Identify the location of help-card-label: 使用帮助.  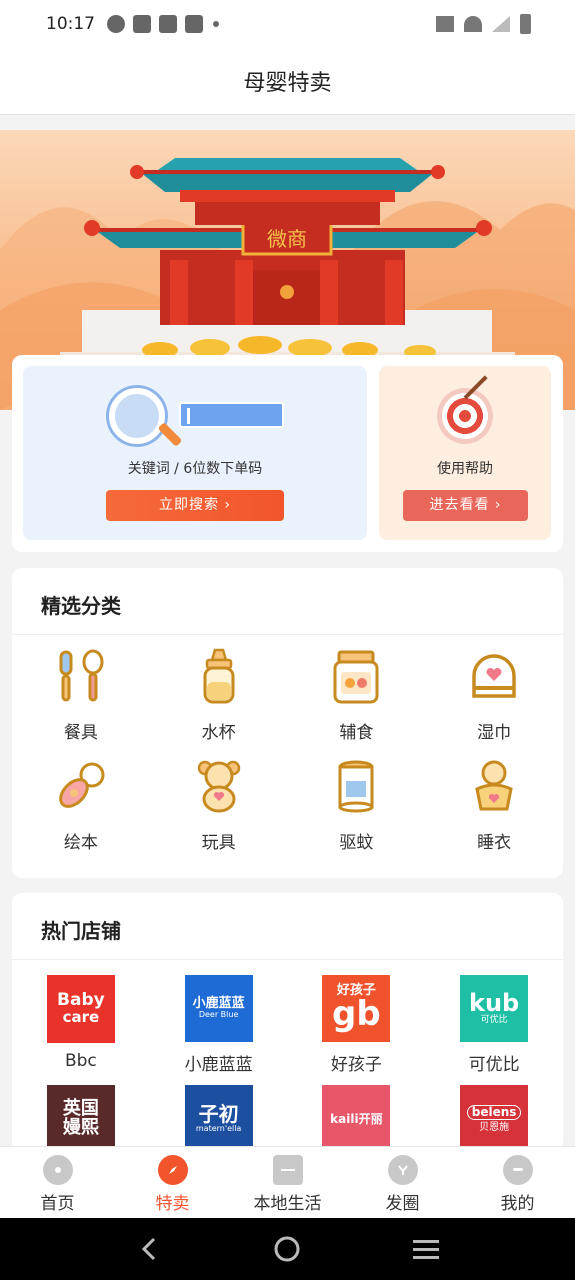
(465, 469).